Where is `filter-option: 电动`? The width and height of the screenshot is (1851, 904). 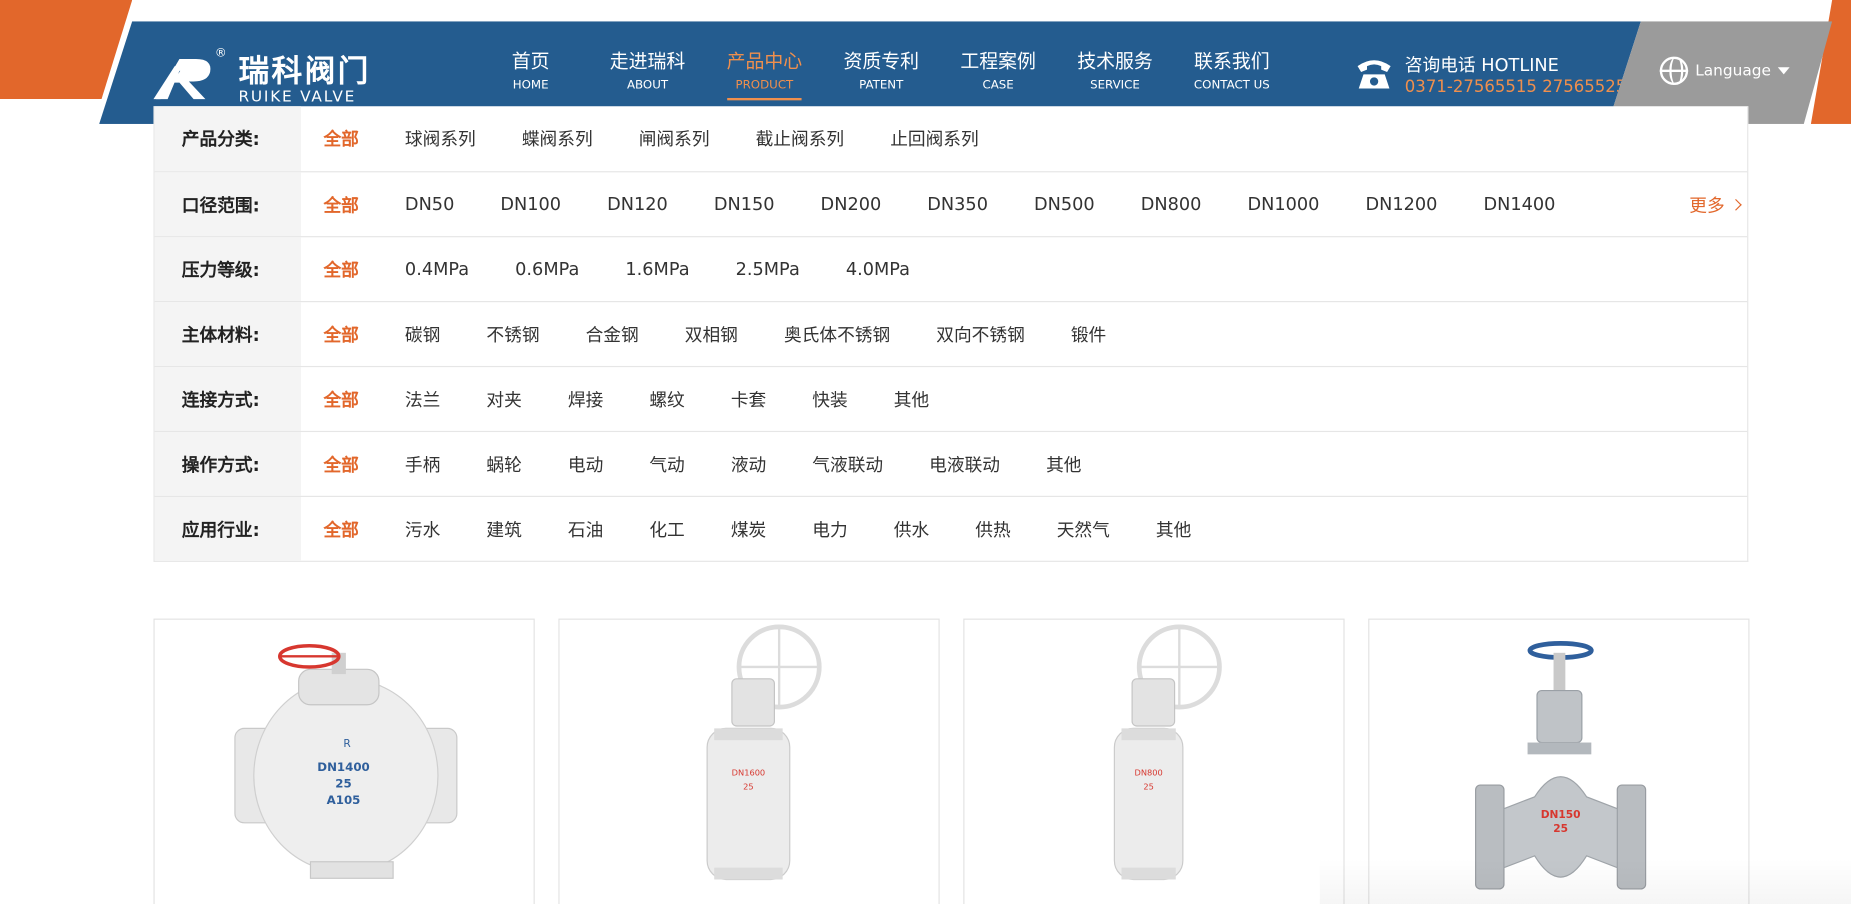
filter-option: 电动 is located at coordinates (585, 464).